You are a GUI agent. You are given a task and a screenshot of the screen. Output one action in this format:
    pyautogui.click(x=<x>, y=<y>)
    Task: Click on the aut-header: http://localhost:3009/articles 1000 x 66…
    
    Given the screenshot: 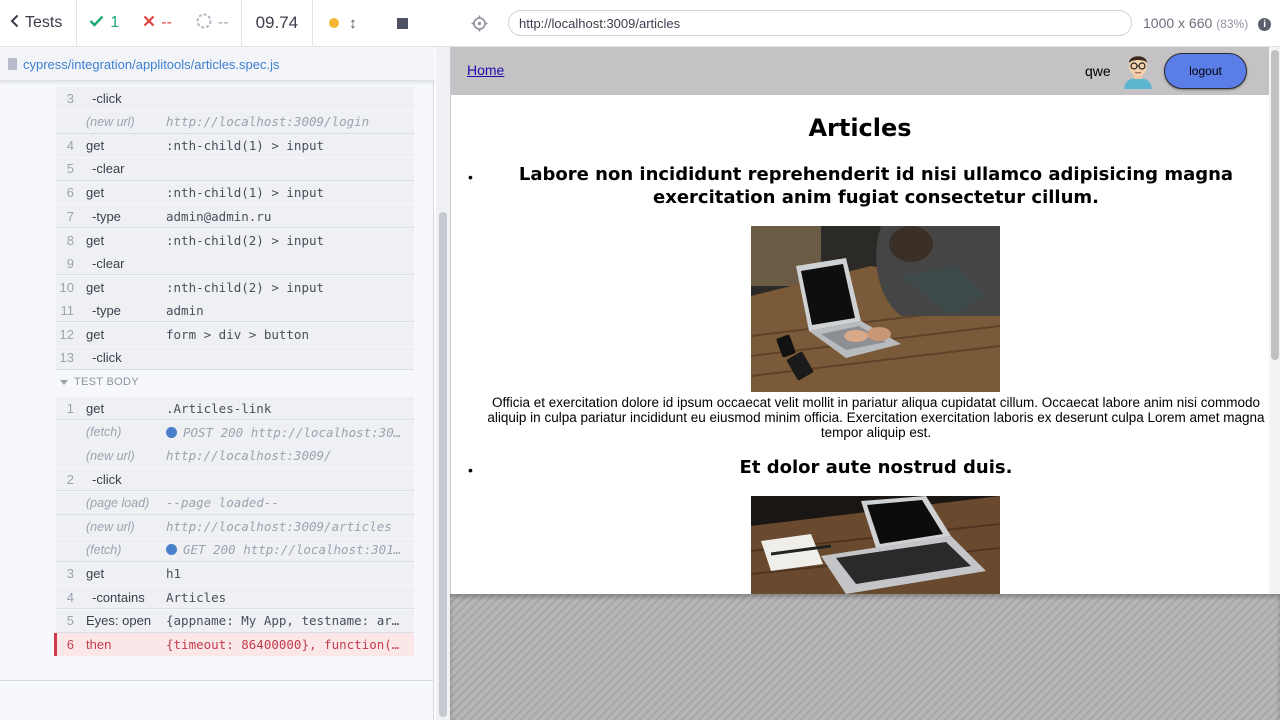 What is the action you would take?
    pyautogui.click(x=865, y=23)
    